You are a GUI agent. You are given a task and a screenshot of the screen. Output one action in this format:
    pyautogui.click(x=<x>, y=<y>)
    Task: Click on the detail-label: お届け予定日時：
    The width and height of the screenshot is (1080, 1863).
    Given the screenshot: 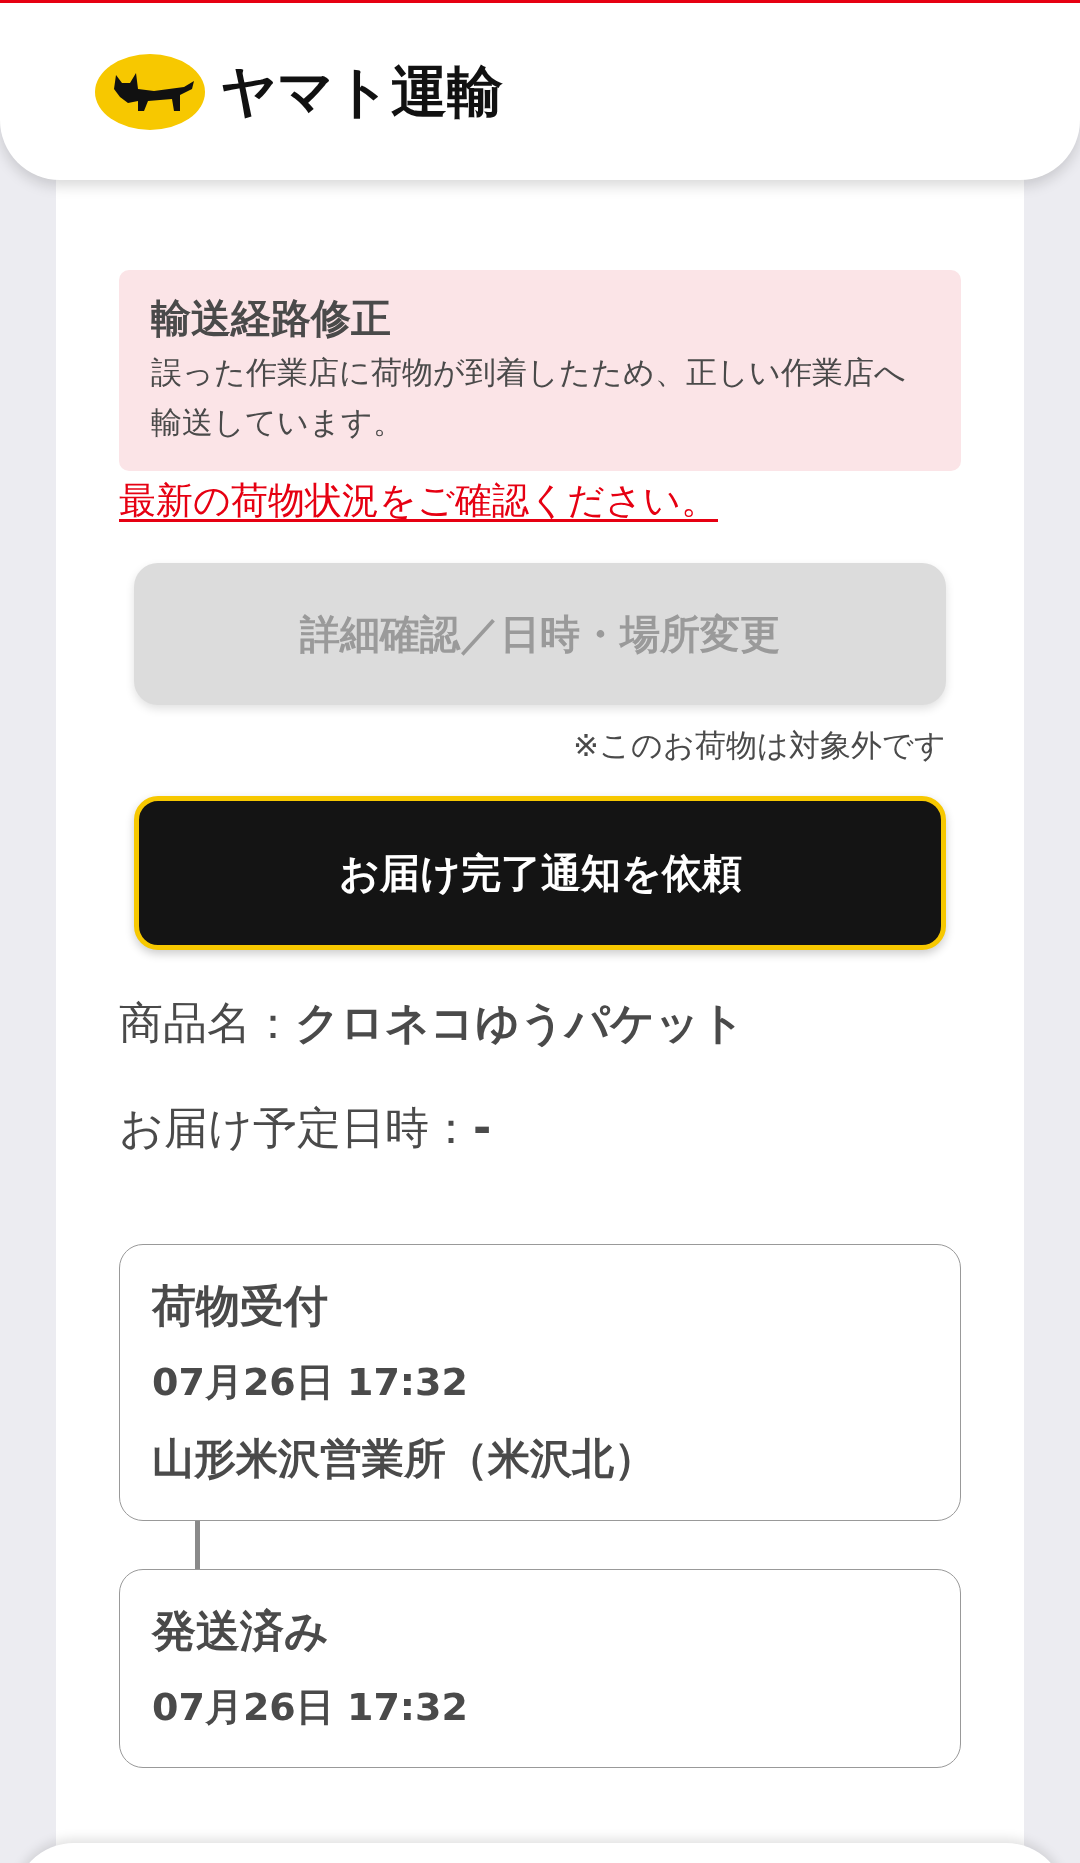 What is the action you would take?
    pyautogui.click(x=296, y=1127)
    